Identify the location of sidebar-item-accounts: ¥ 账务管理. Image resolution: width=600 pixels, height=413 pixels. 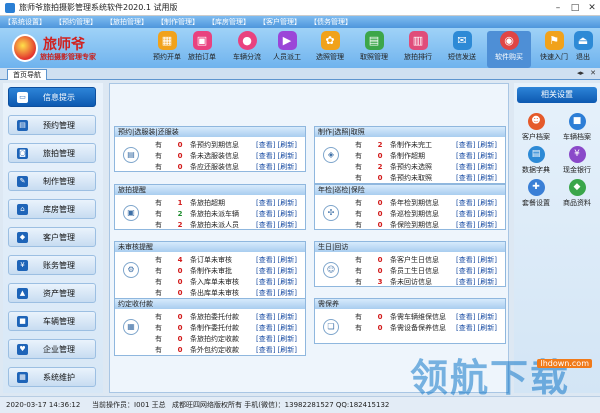
(52, 265).